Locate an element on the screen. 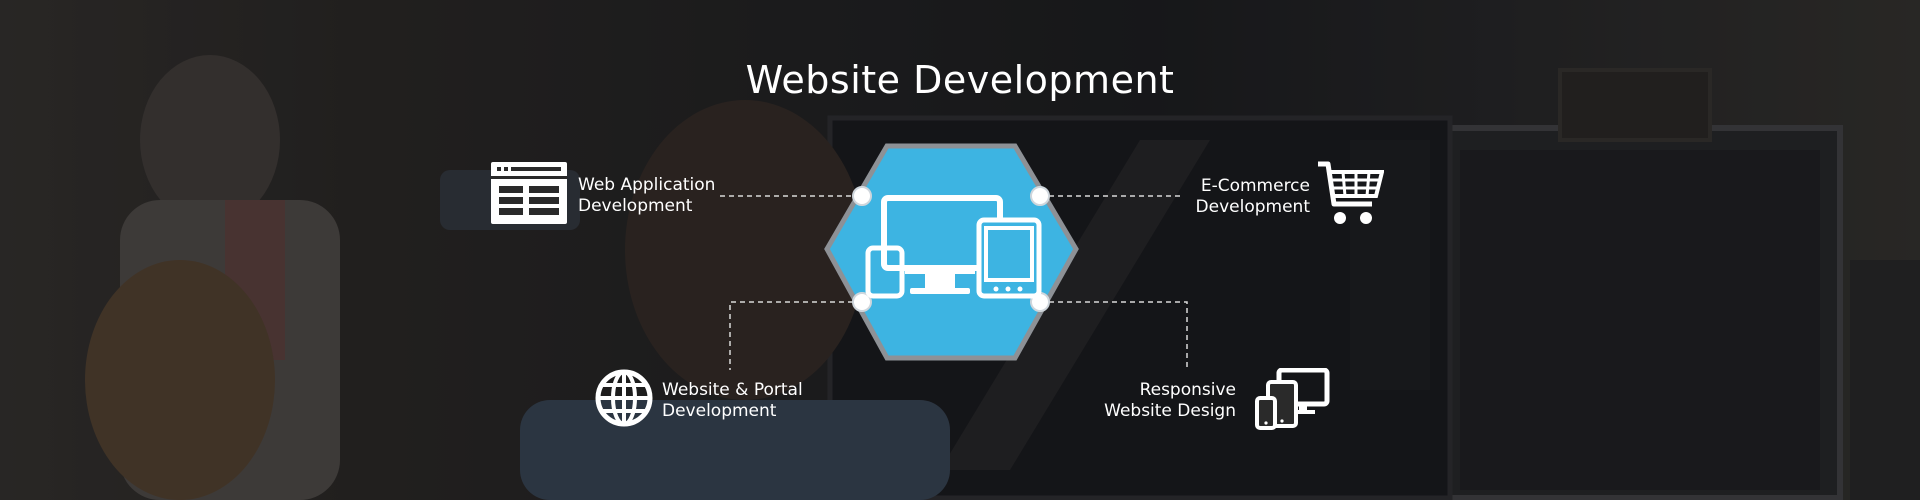 Image resolution: width=1920 pixels, height=500 pixels. service-ecommerce-line2: Development is located at coordinates (1252, 207).